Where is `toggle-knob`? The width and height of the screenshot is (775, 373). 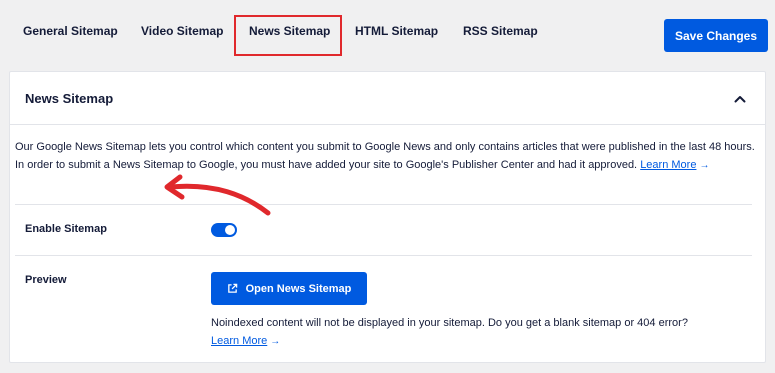 toggle-knob is located at coordinates (230, 230).